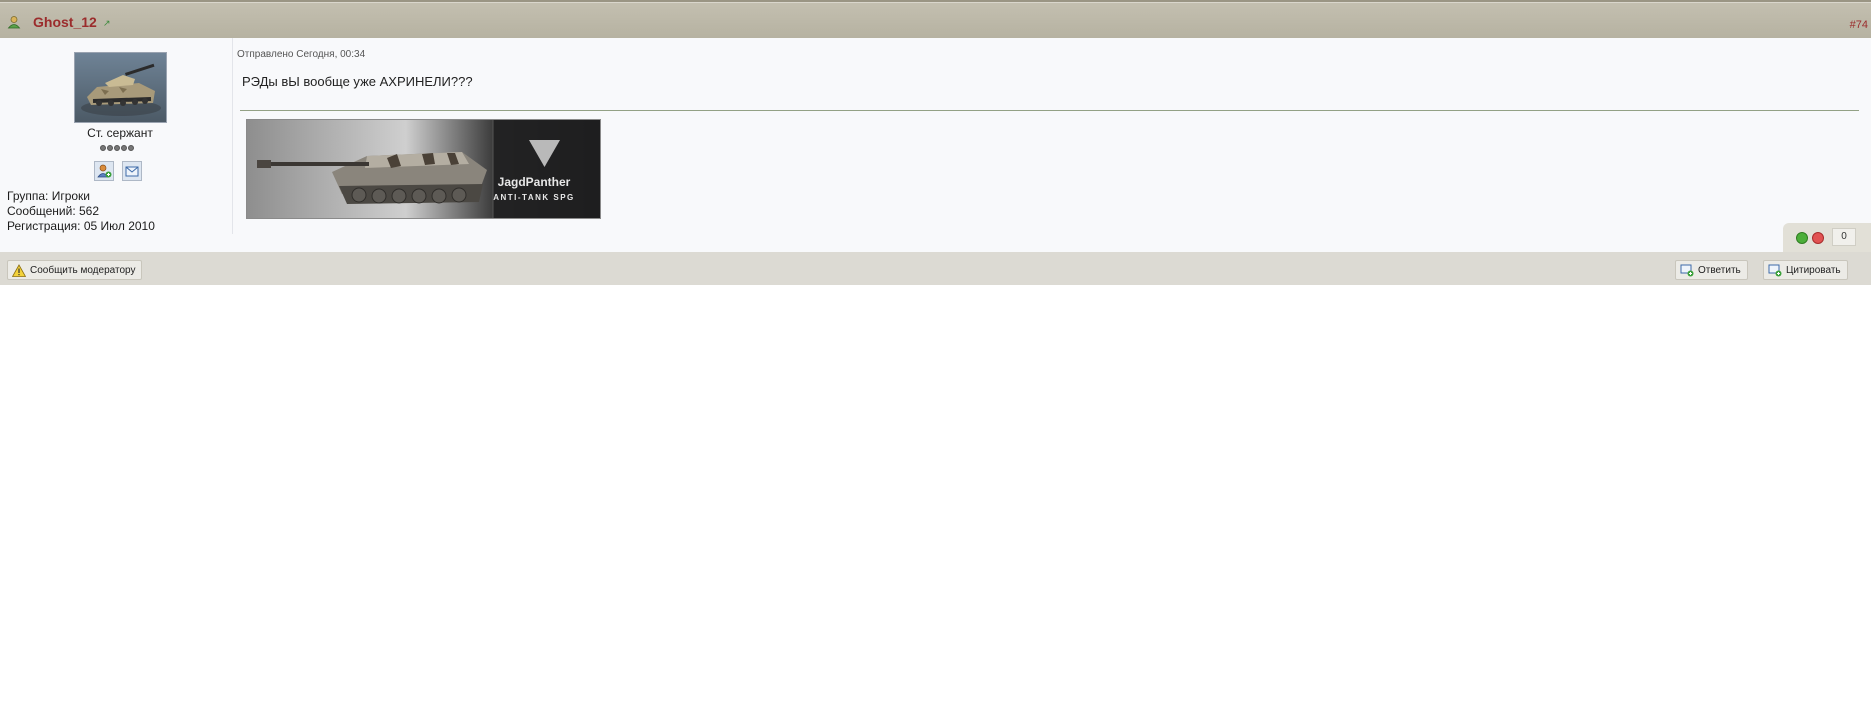 This screenshot has height=720, width=1871. I want to click on add-friend-icon, so click(104, 171).